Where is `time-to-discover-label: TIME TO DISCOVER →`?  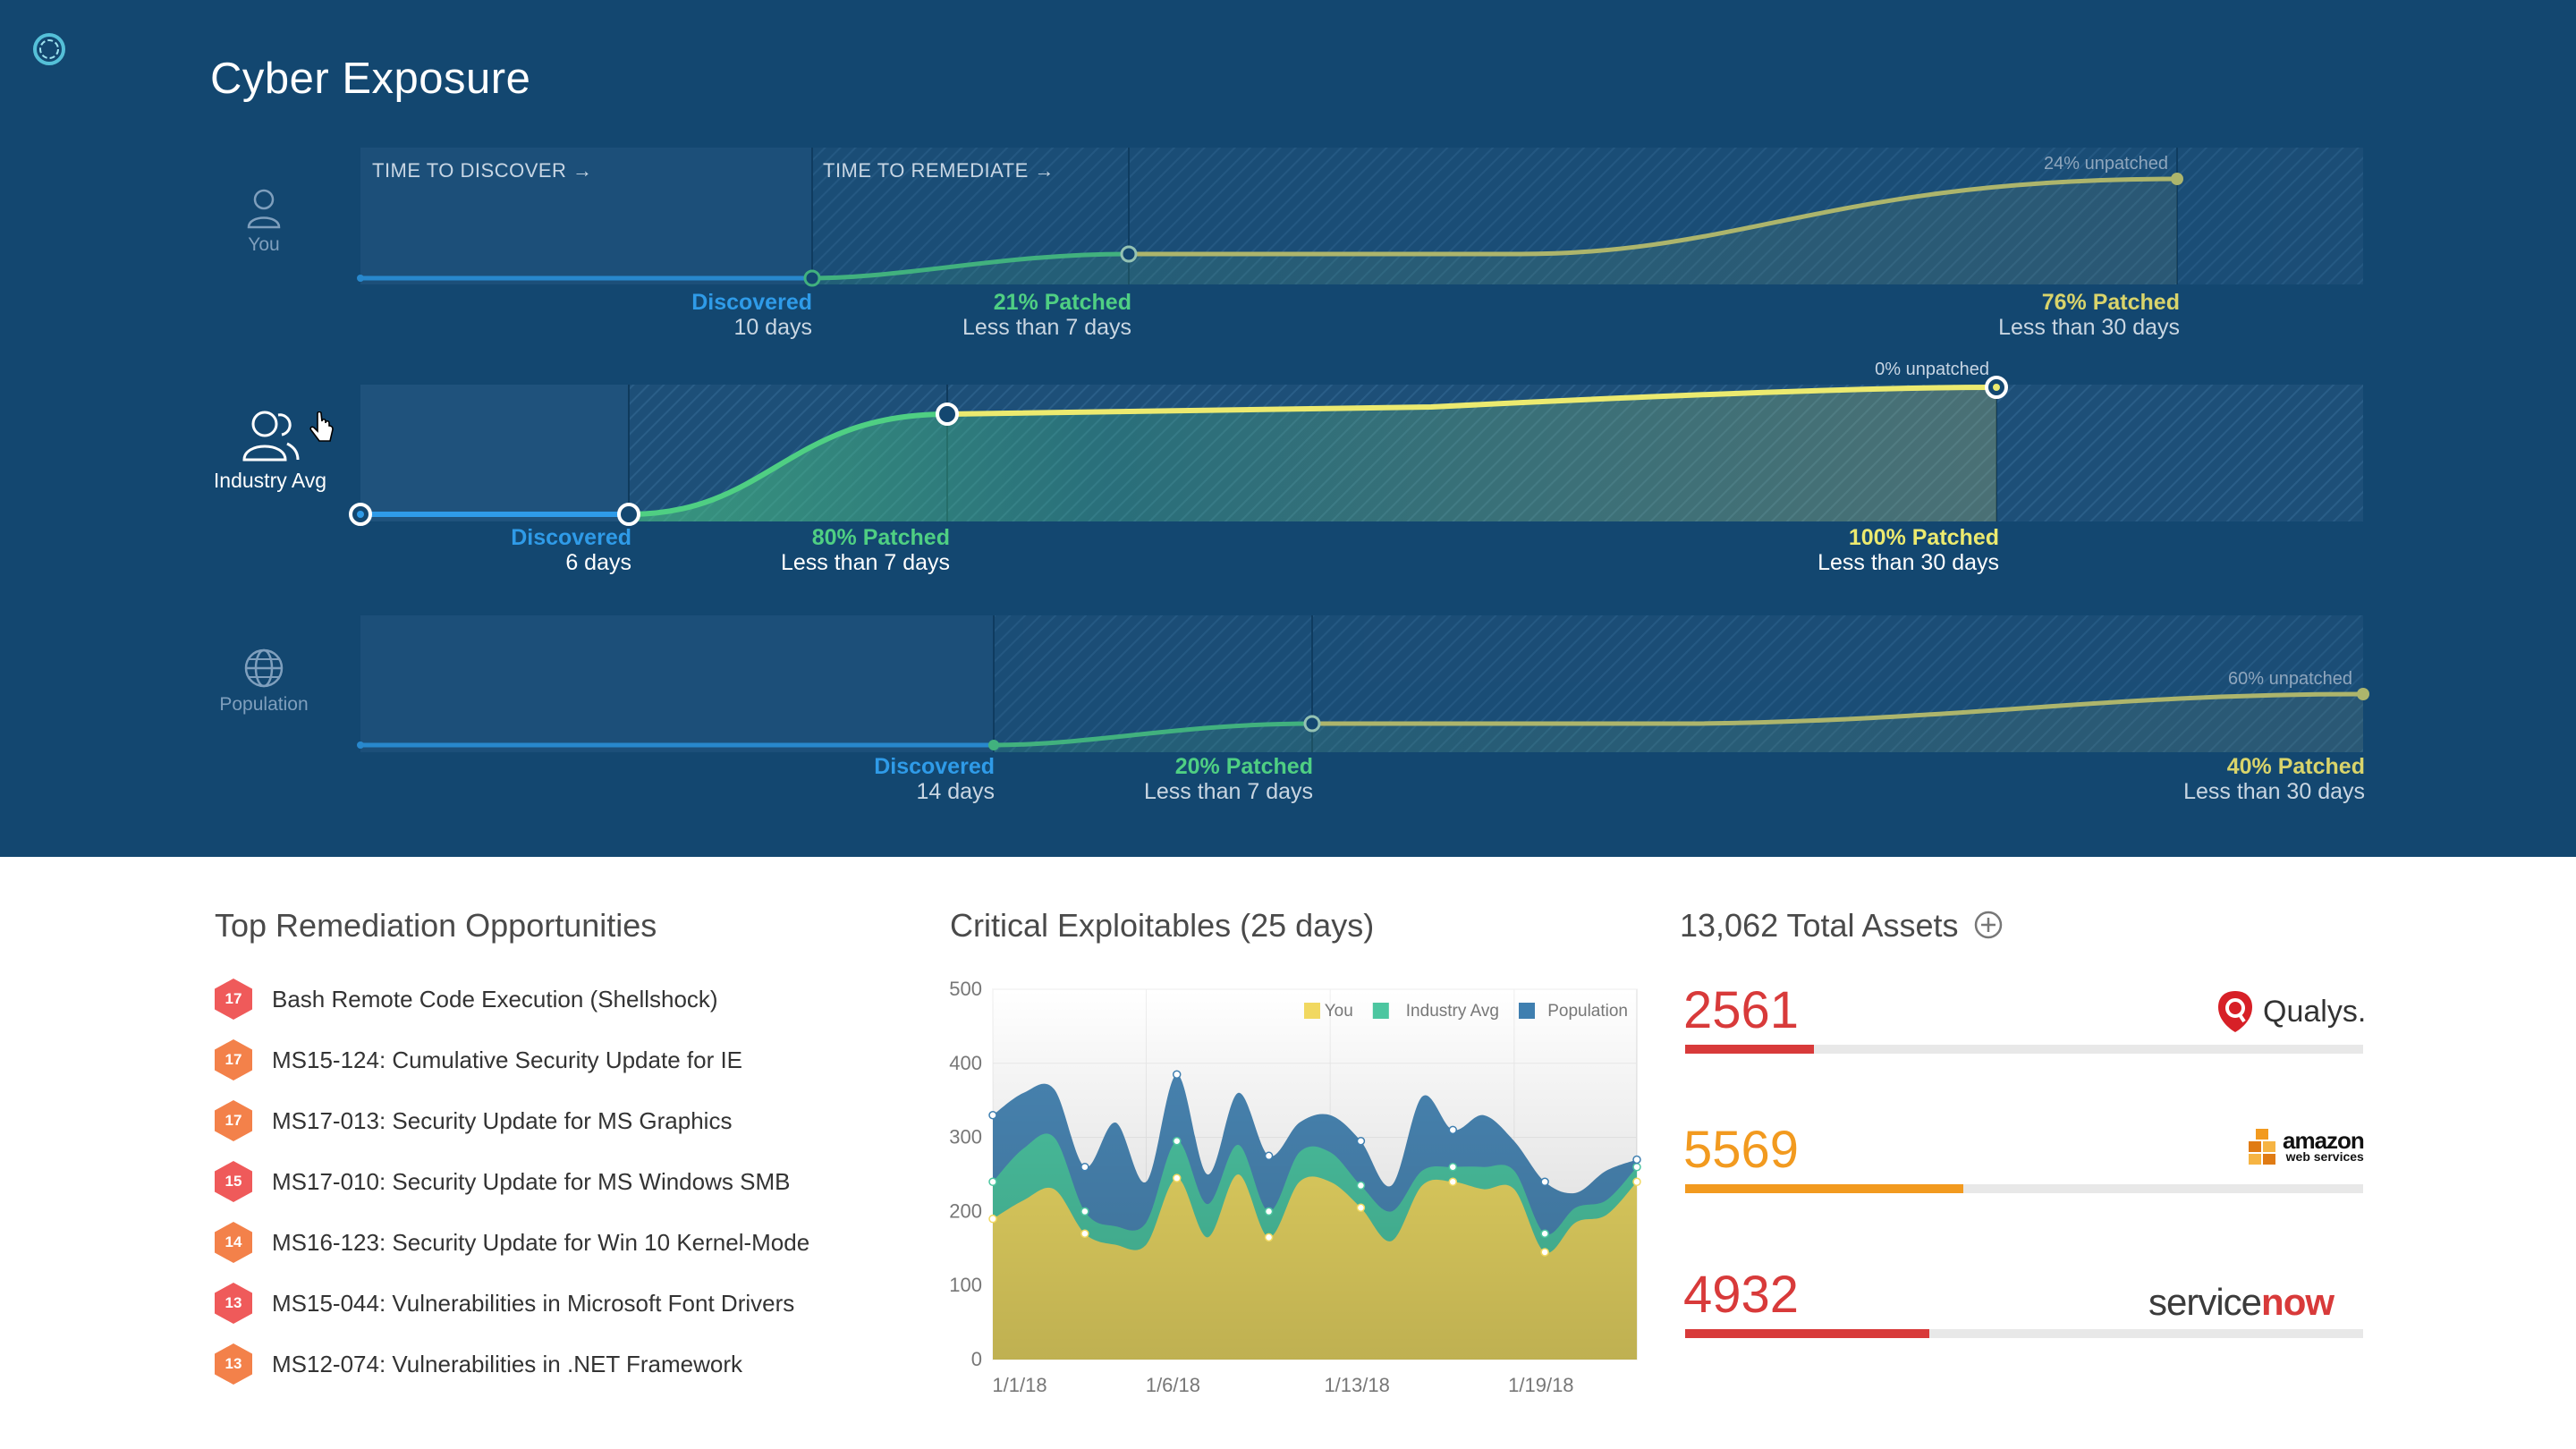
time-to-discover-label: TIME TO DISCOVER → is located at coordinates (482, 170).